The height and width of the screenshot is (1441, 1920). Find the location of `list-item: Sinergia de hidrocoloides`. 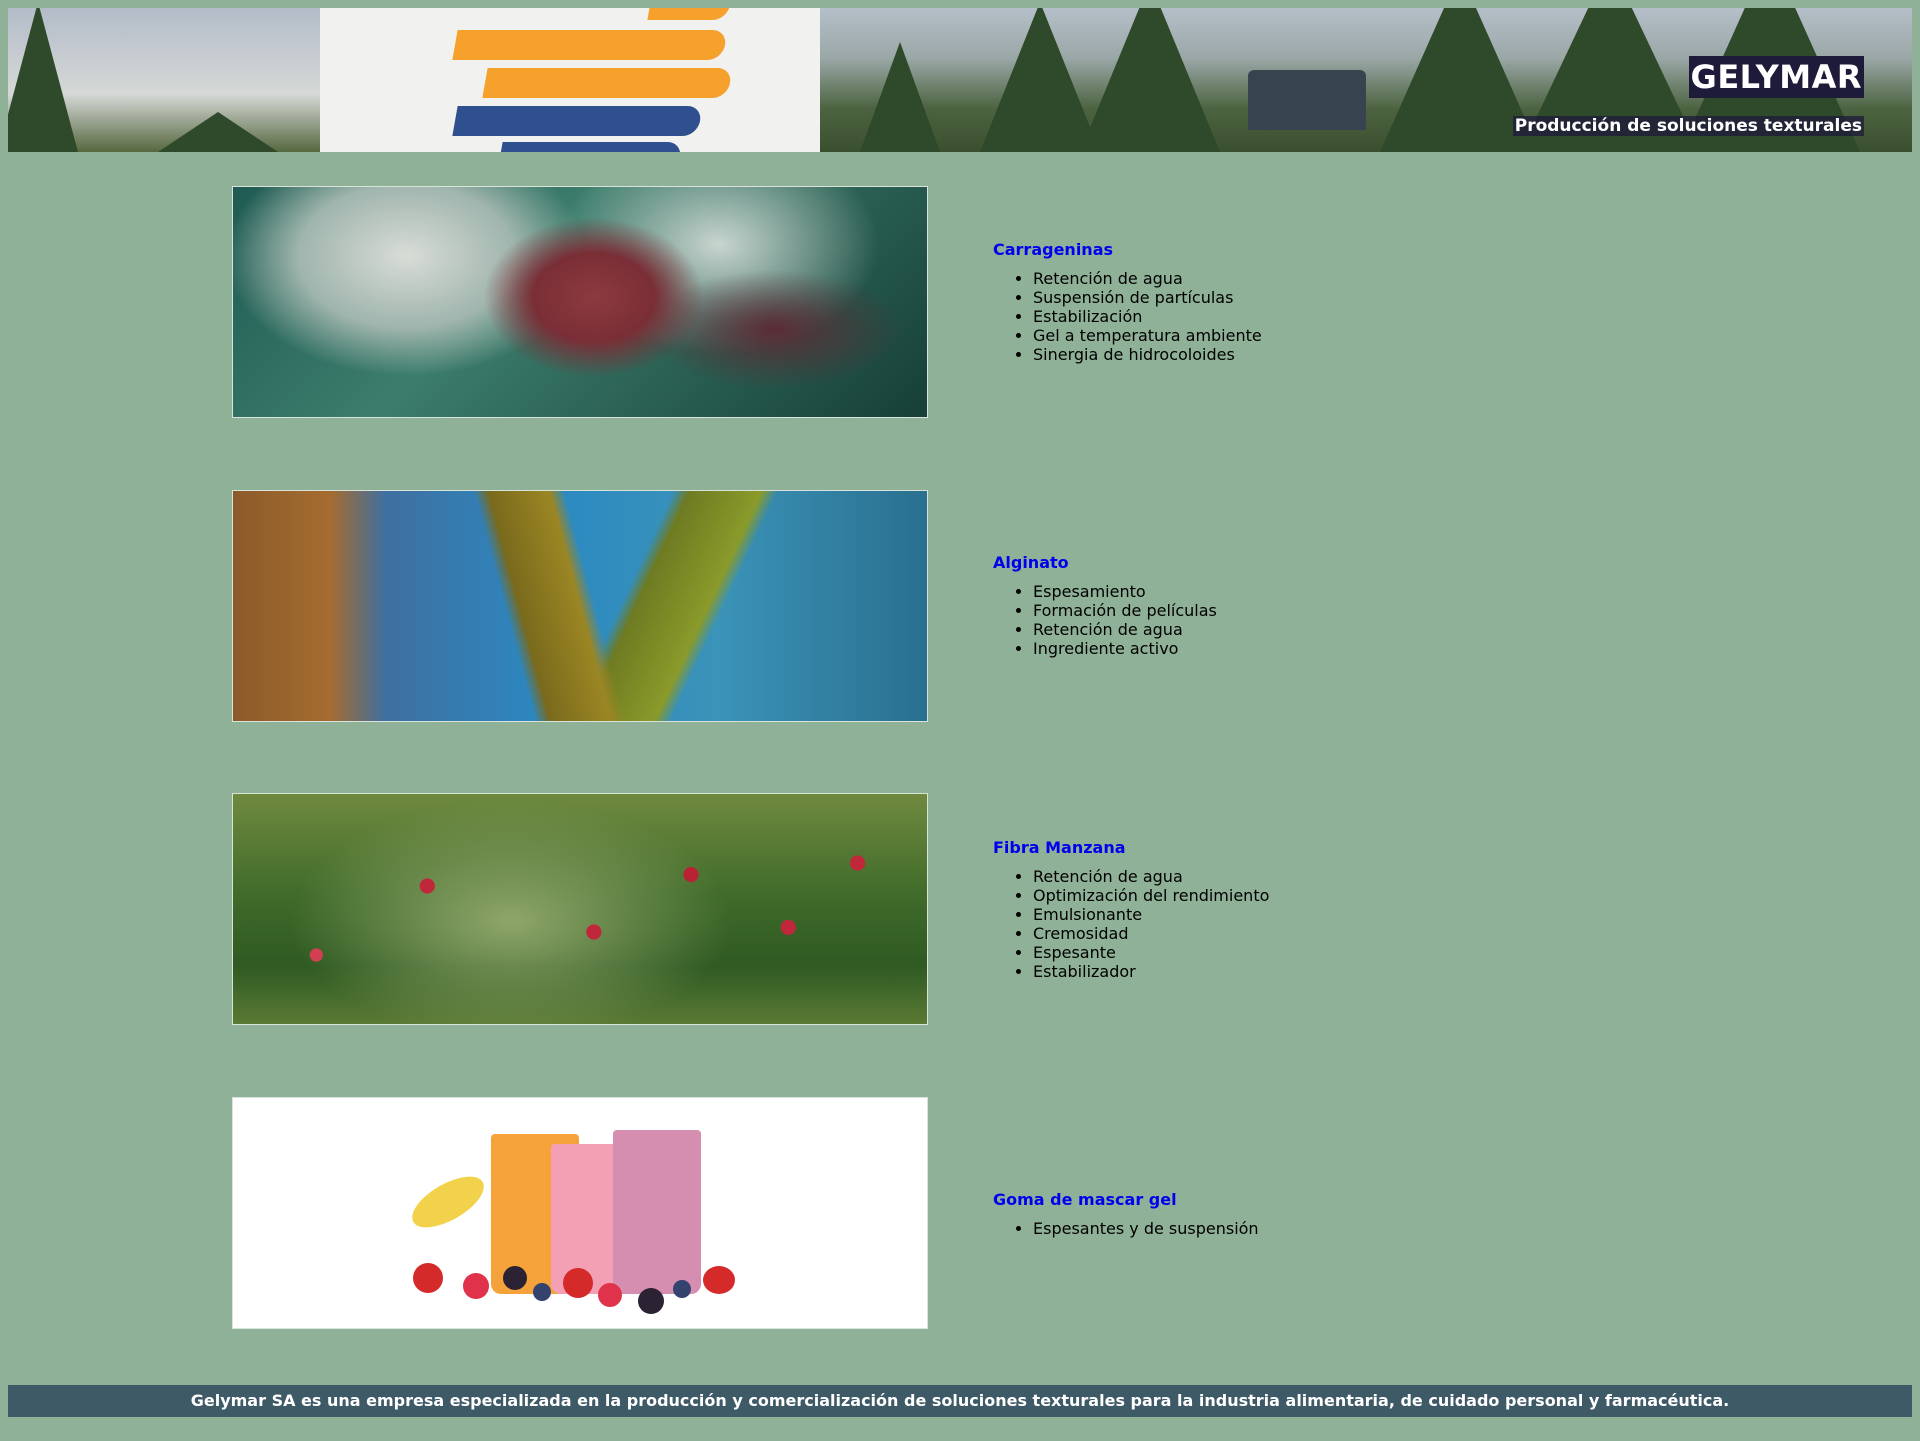

list-item: Sinergia de hidrocoloides is located at coordinates (1147, 354).